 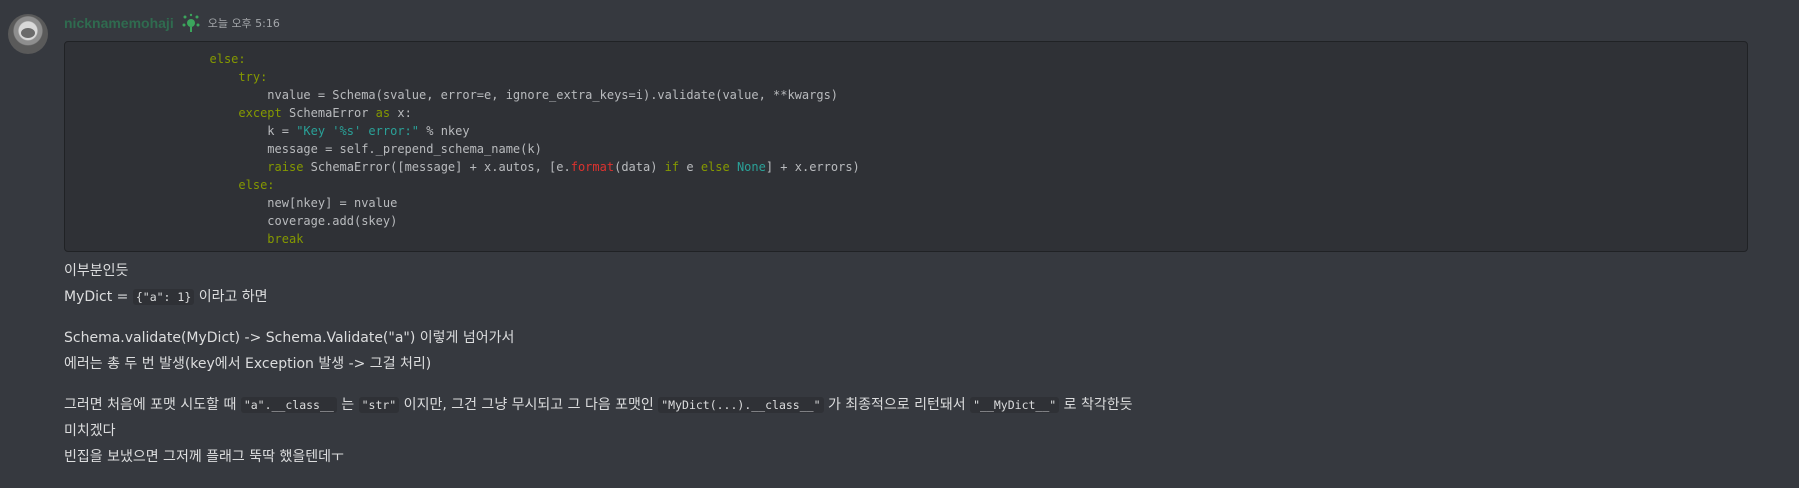 I want to click on code-token: SchemaError, so click(x=328, y=113).